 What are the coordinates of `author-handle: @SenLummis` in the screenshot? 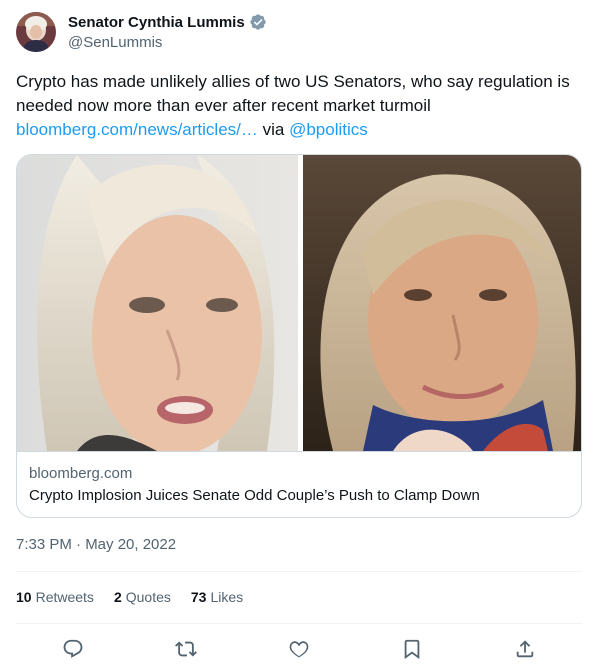 It's located at (167, 42).